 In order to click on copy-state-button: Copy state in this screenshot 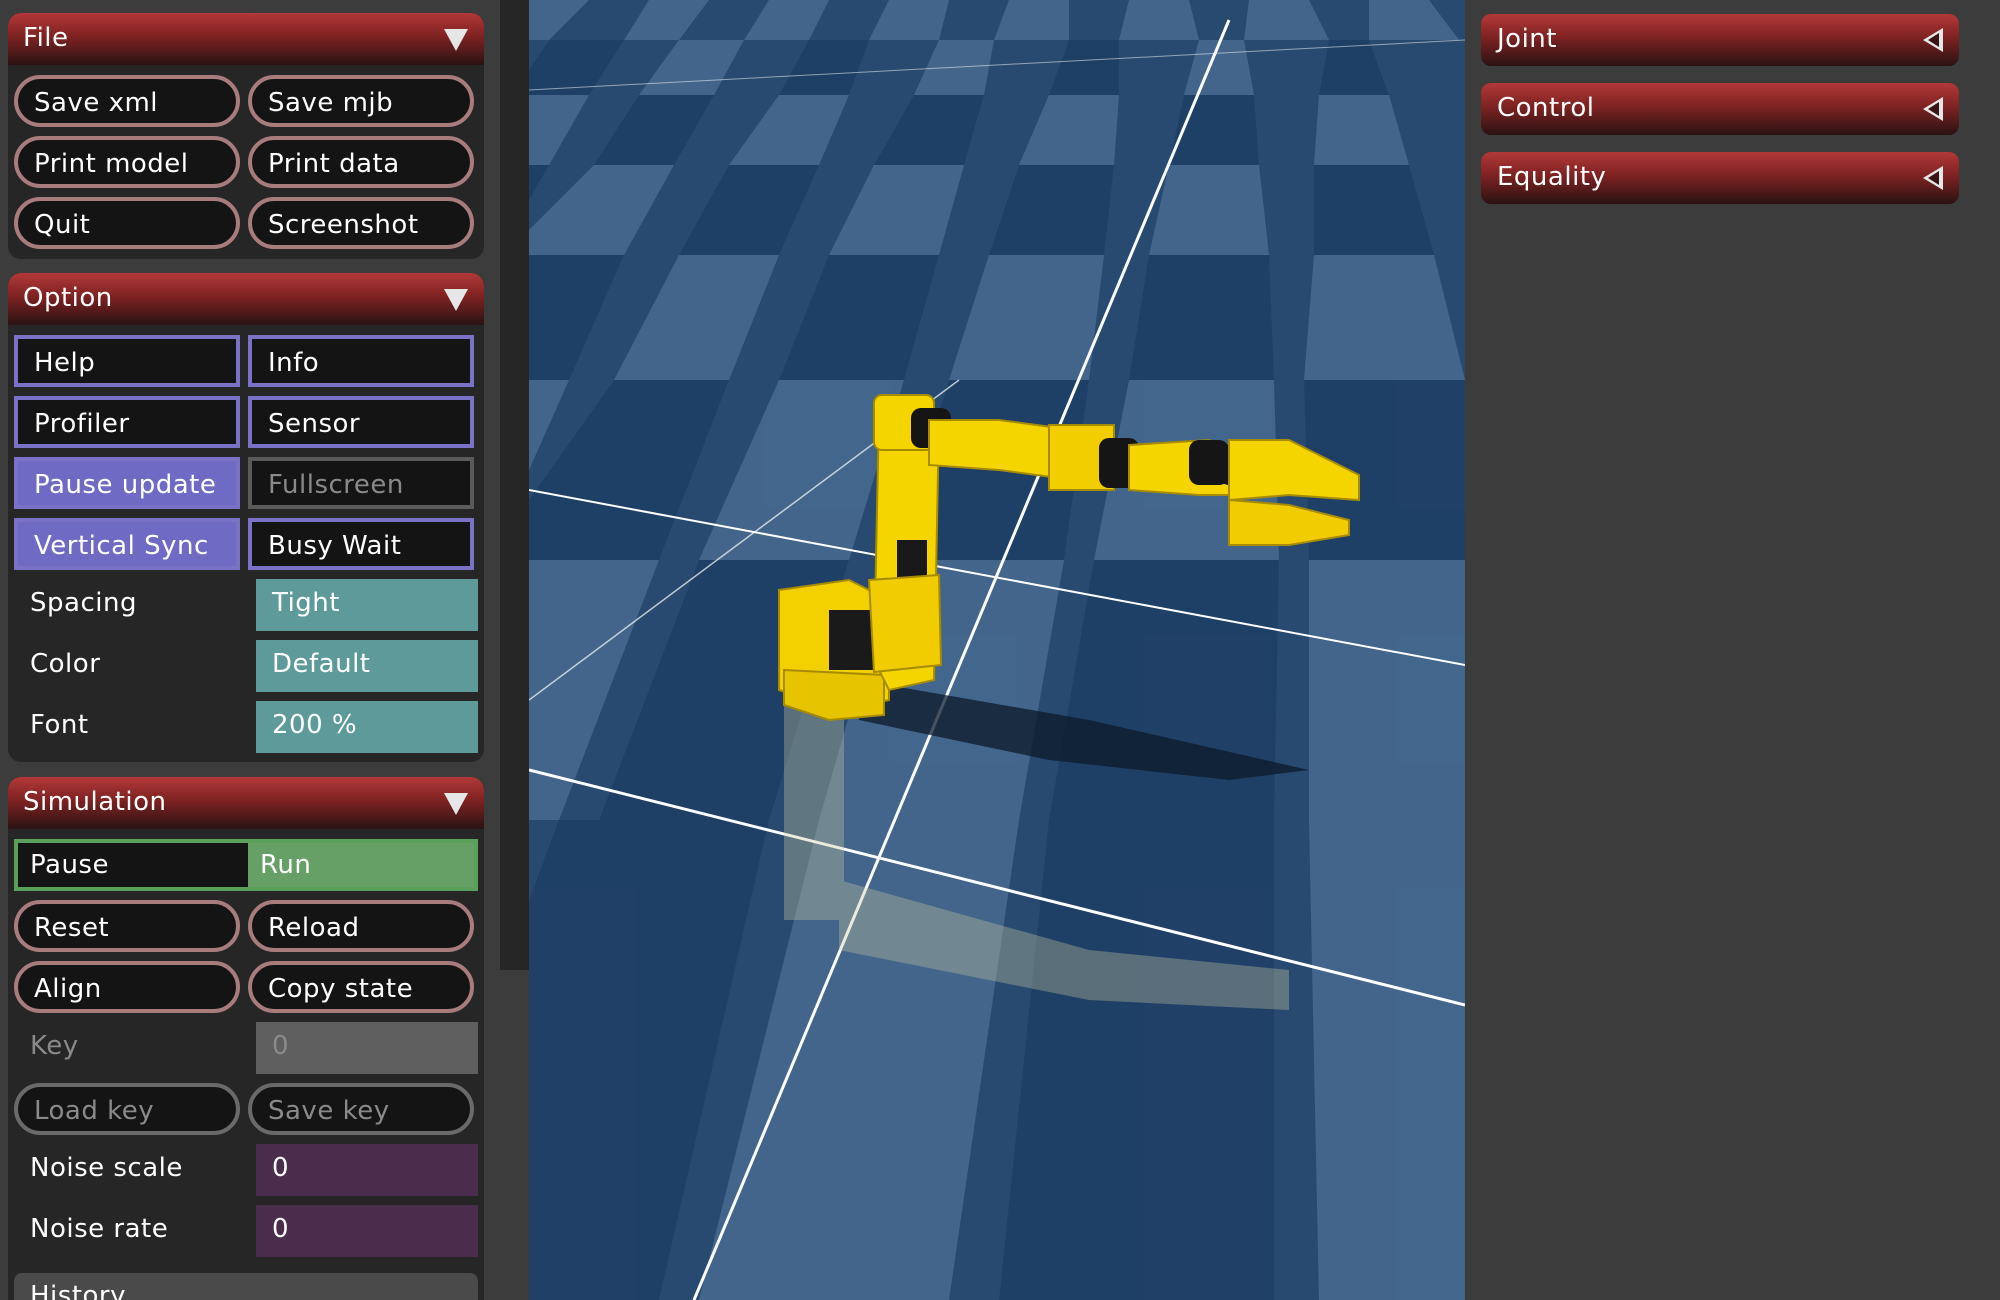, I will do `click(361, 987)`.